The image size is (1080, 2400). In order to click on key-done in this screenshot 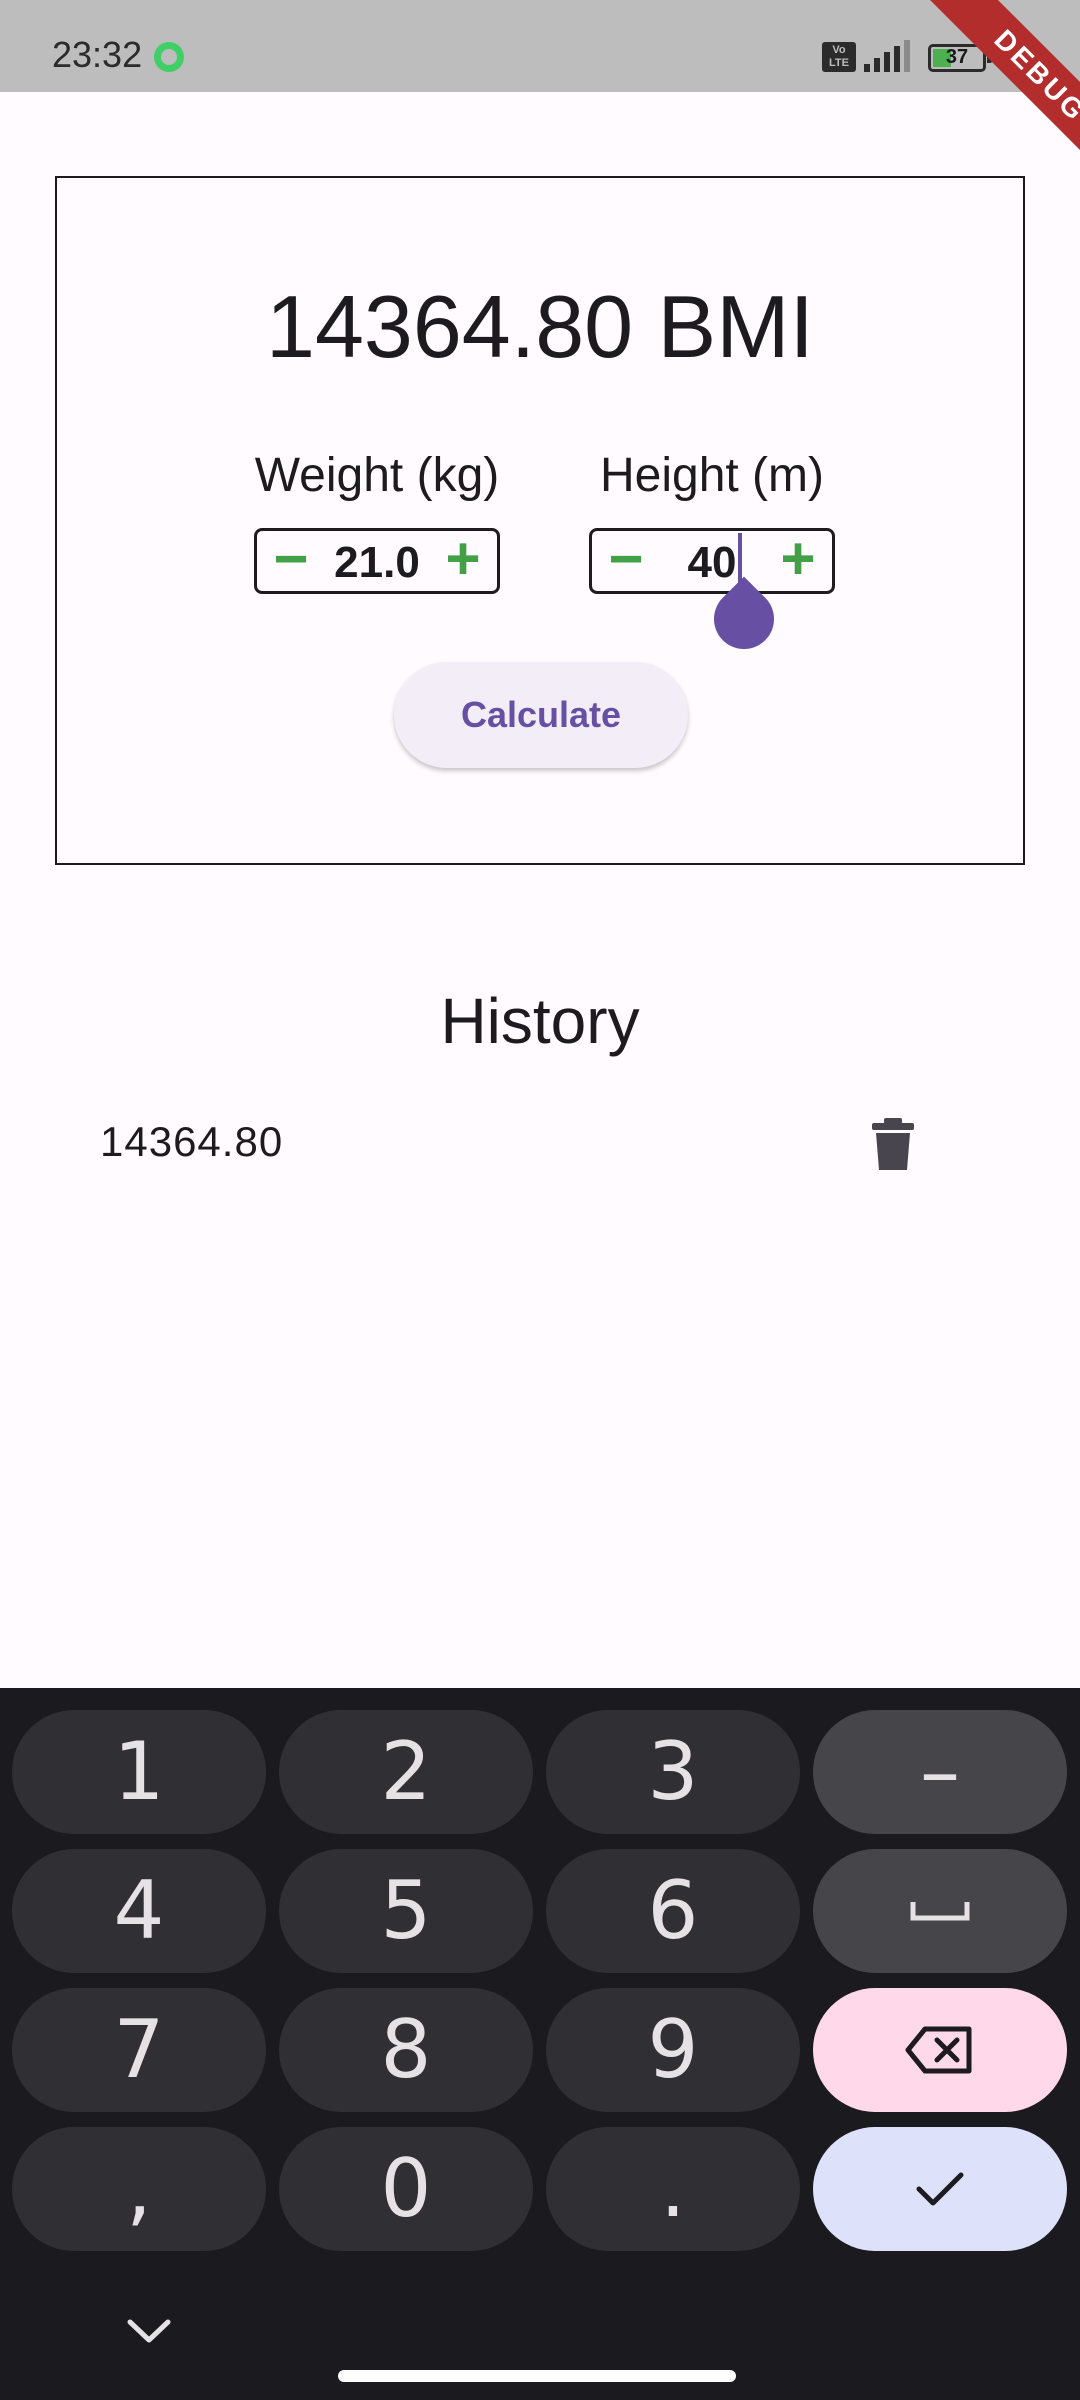, I will do `click(940, 2189)`.